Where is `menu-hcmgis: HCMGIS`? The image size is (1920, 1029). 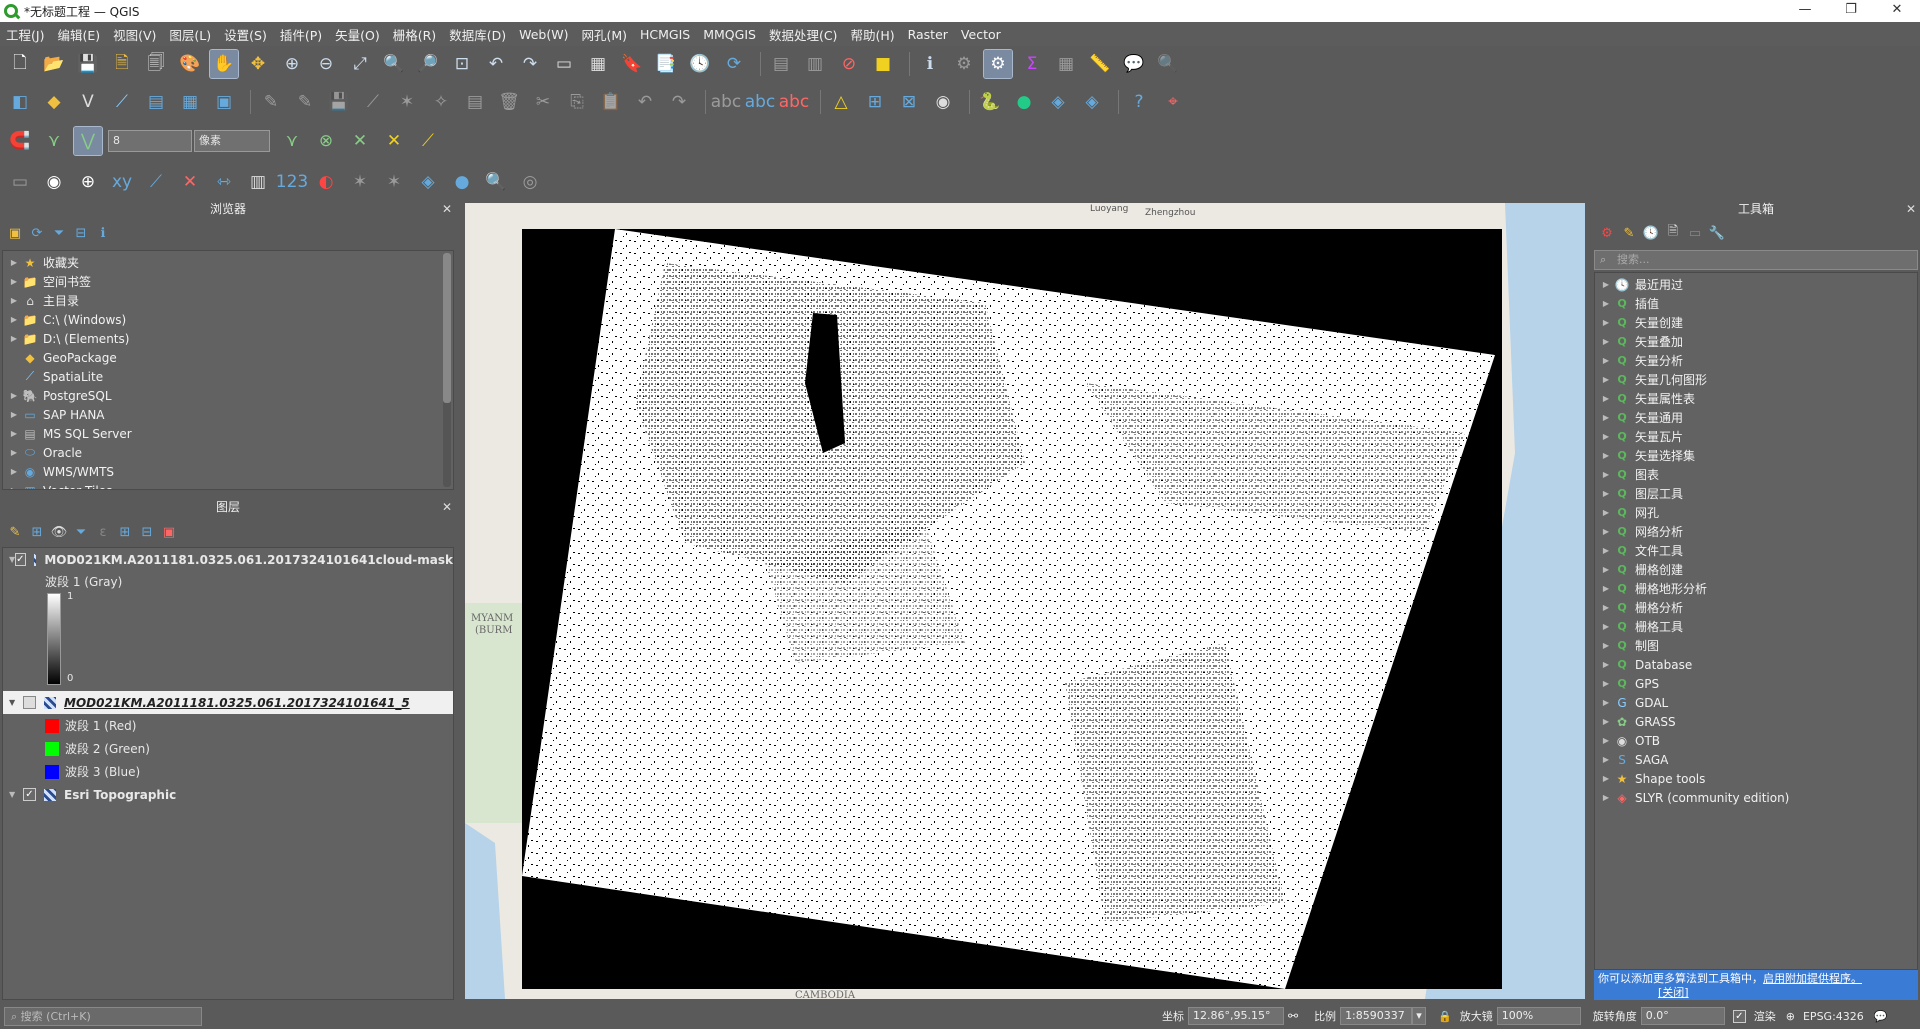 menu-hcmgis: HCMGIS is located at coordinates (665, 34).